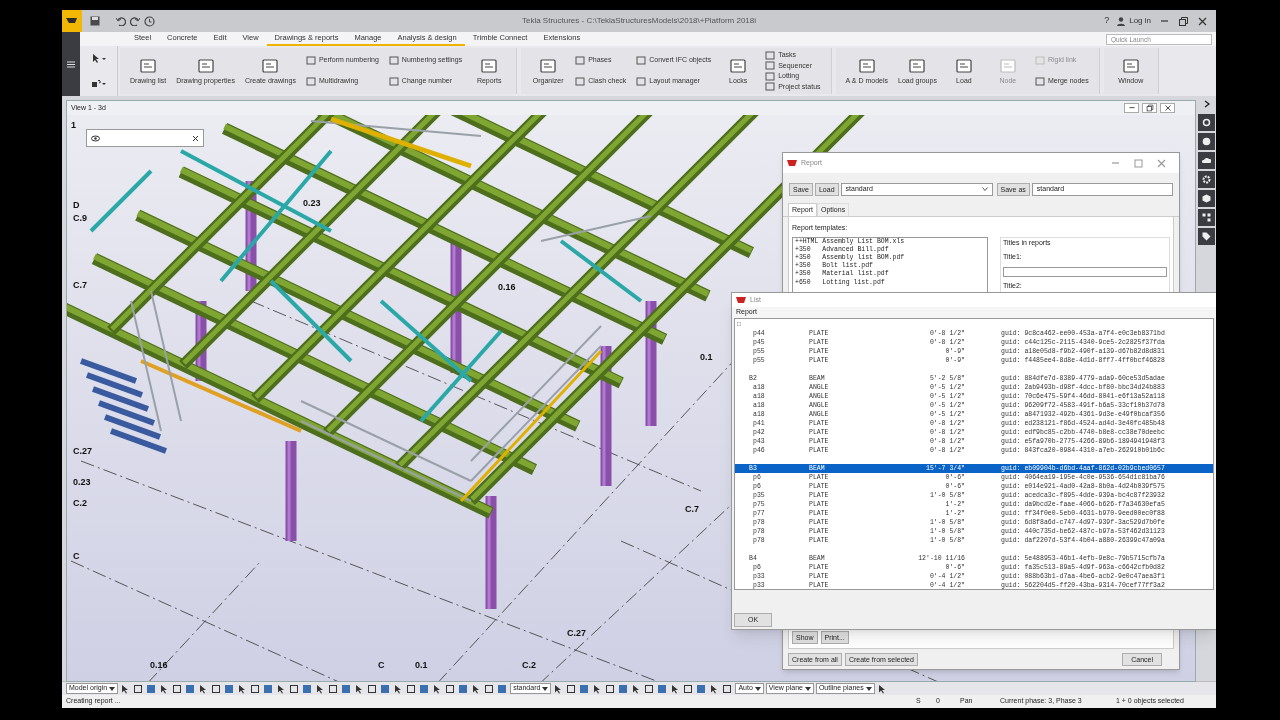 This screenshot has height=720, width=1280. I want to click on user-icon, so click(1121, 21).